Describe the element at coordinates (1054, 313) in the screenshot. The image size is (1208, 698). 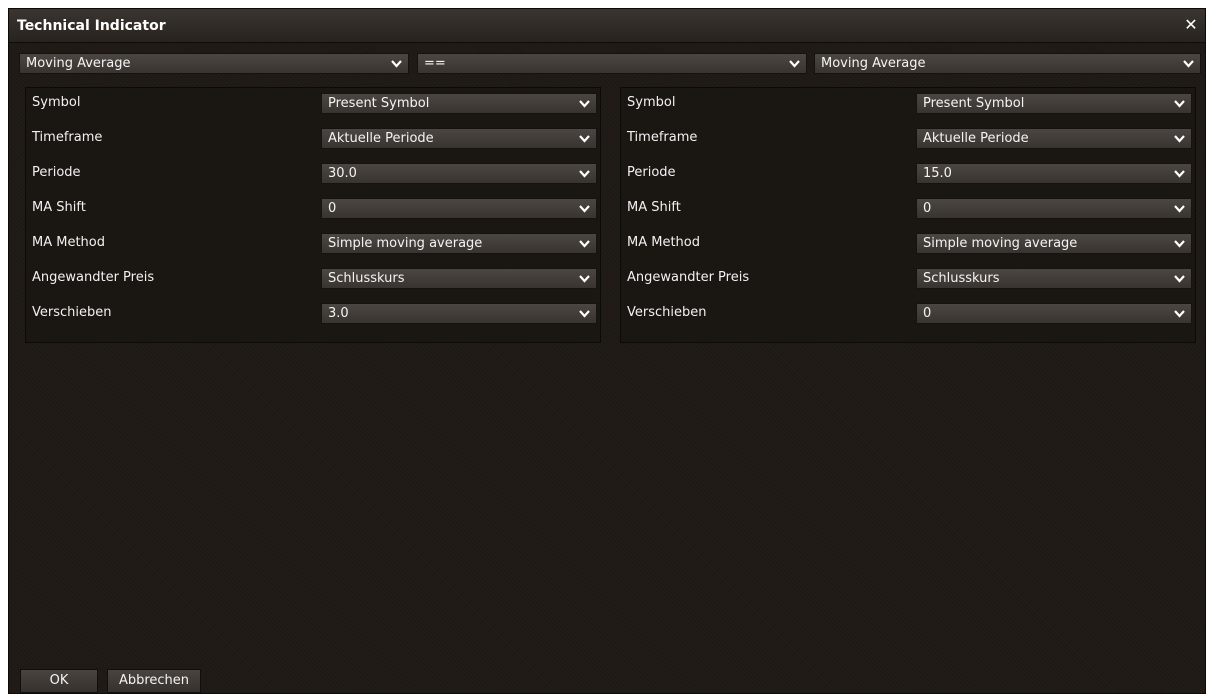
I see `param-select-shift: 0` at that location.